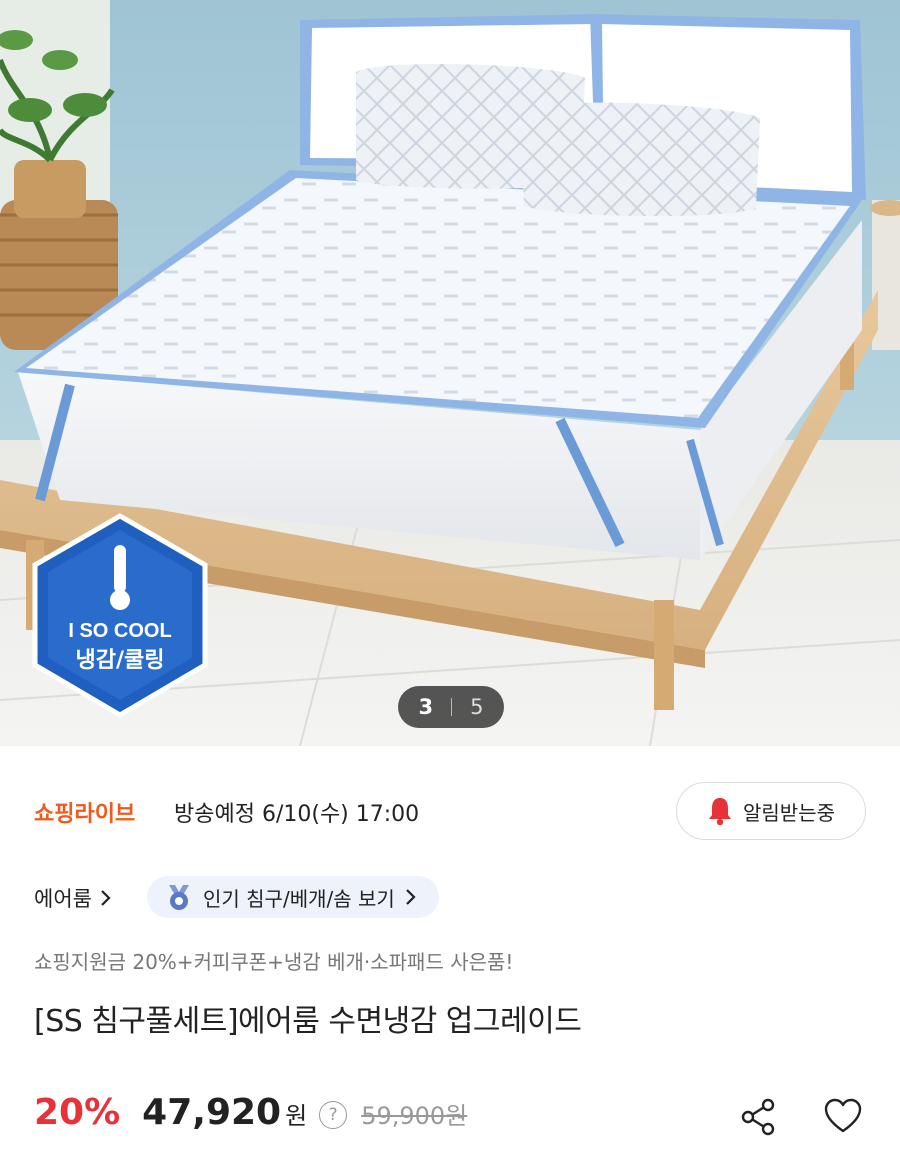 The width and height of the screenshot is (900, 1157). Describe the element at coordinates (426, 707) in the screenshot. I see `image-counter-current: 3` at that location.